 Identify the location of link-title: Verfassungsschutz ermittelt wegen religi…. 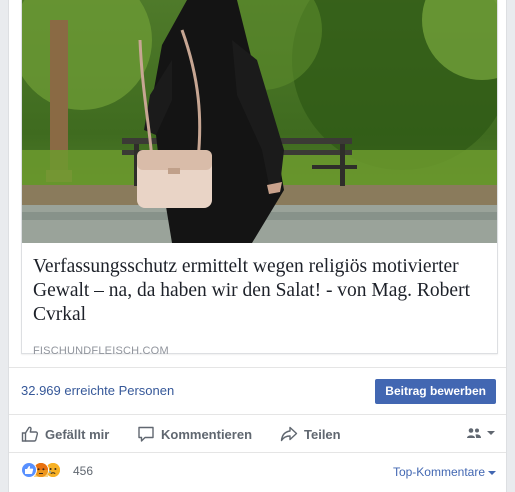
(260, 291).